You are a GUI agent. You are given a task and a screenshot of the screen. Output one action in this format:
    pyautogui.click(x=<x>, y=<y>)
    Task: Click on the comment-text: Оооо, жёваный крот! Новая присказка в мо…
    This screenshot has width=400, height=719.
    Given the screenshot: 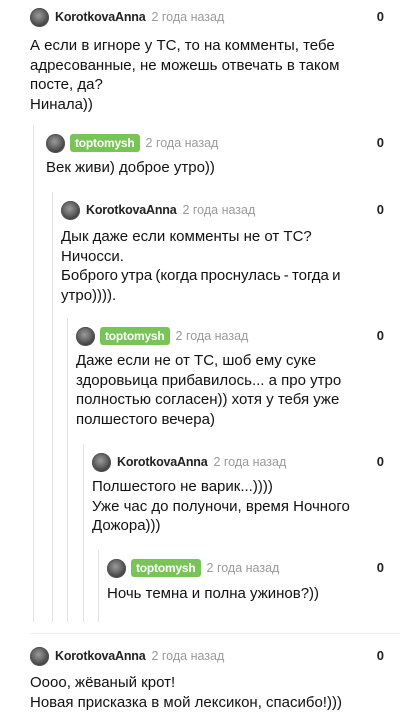 What is the action you would take?
    pyautogui.click(x=186, y=692)
    